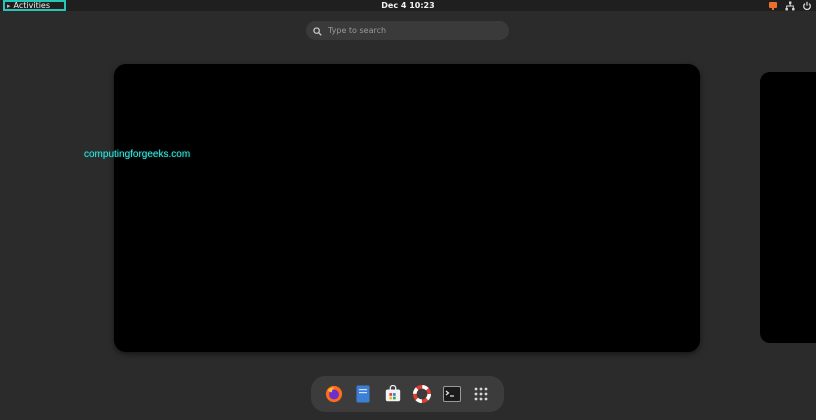 Image resolution: width=816 pixels, height=420 pixels. I want to click on dash-dock, so click(407, 394).